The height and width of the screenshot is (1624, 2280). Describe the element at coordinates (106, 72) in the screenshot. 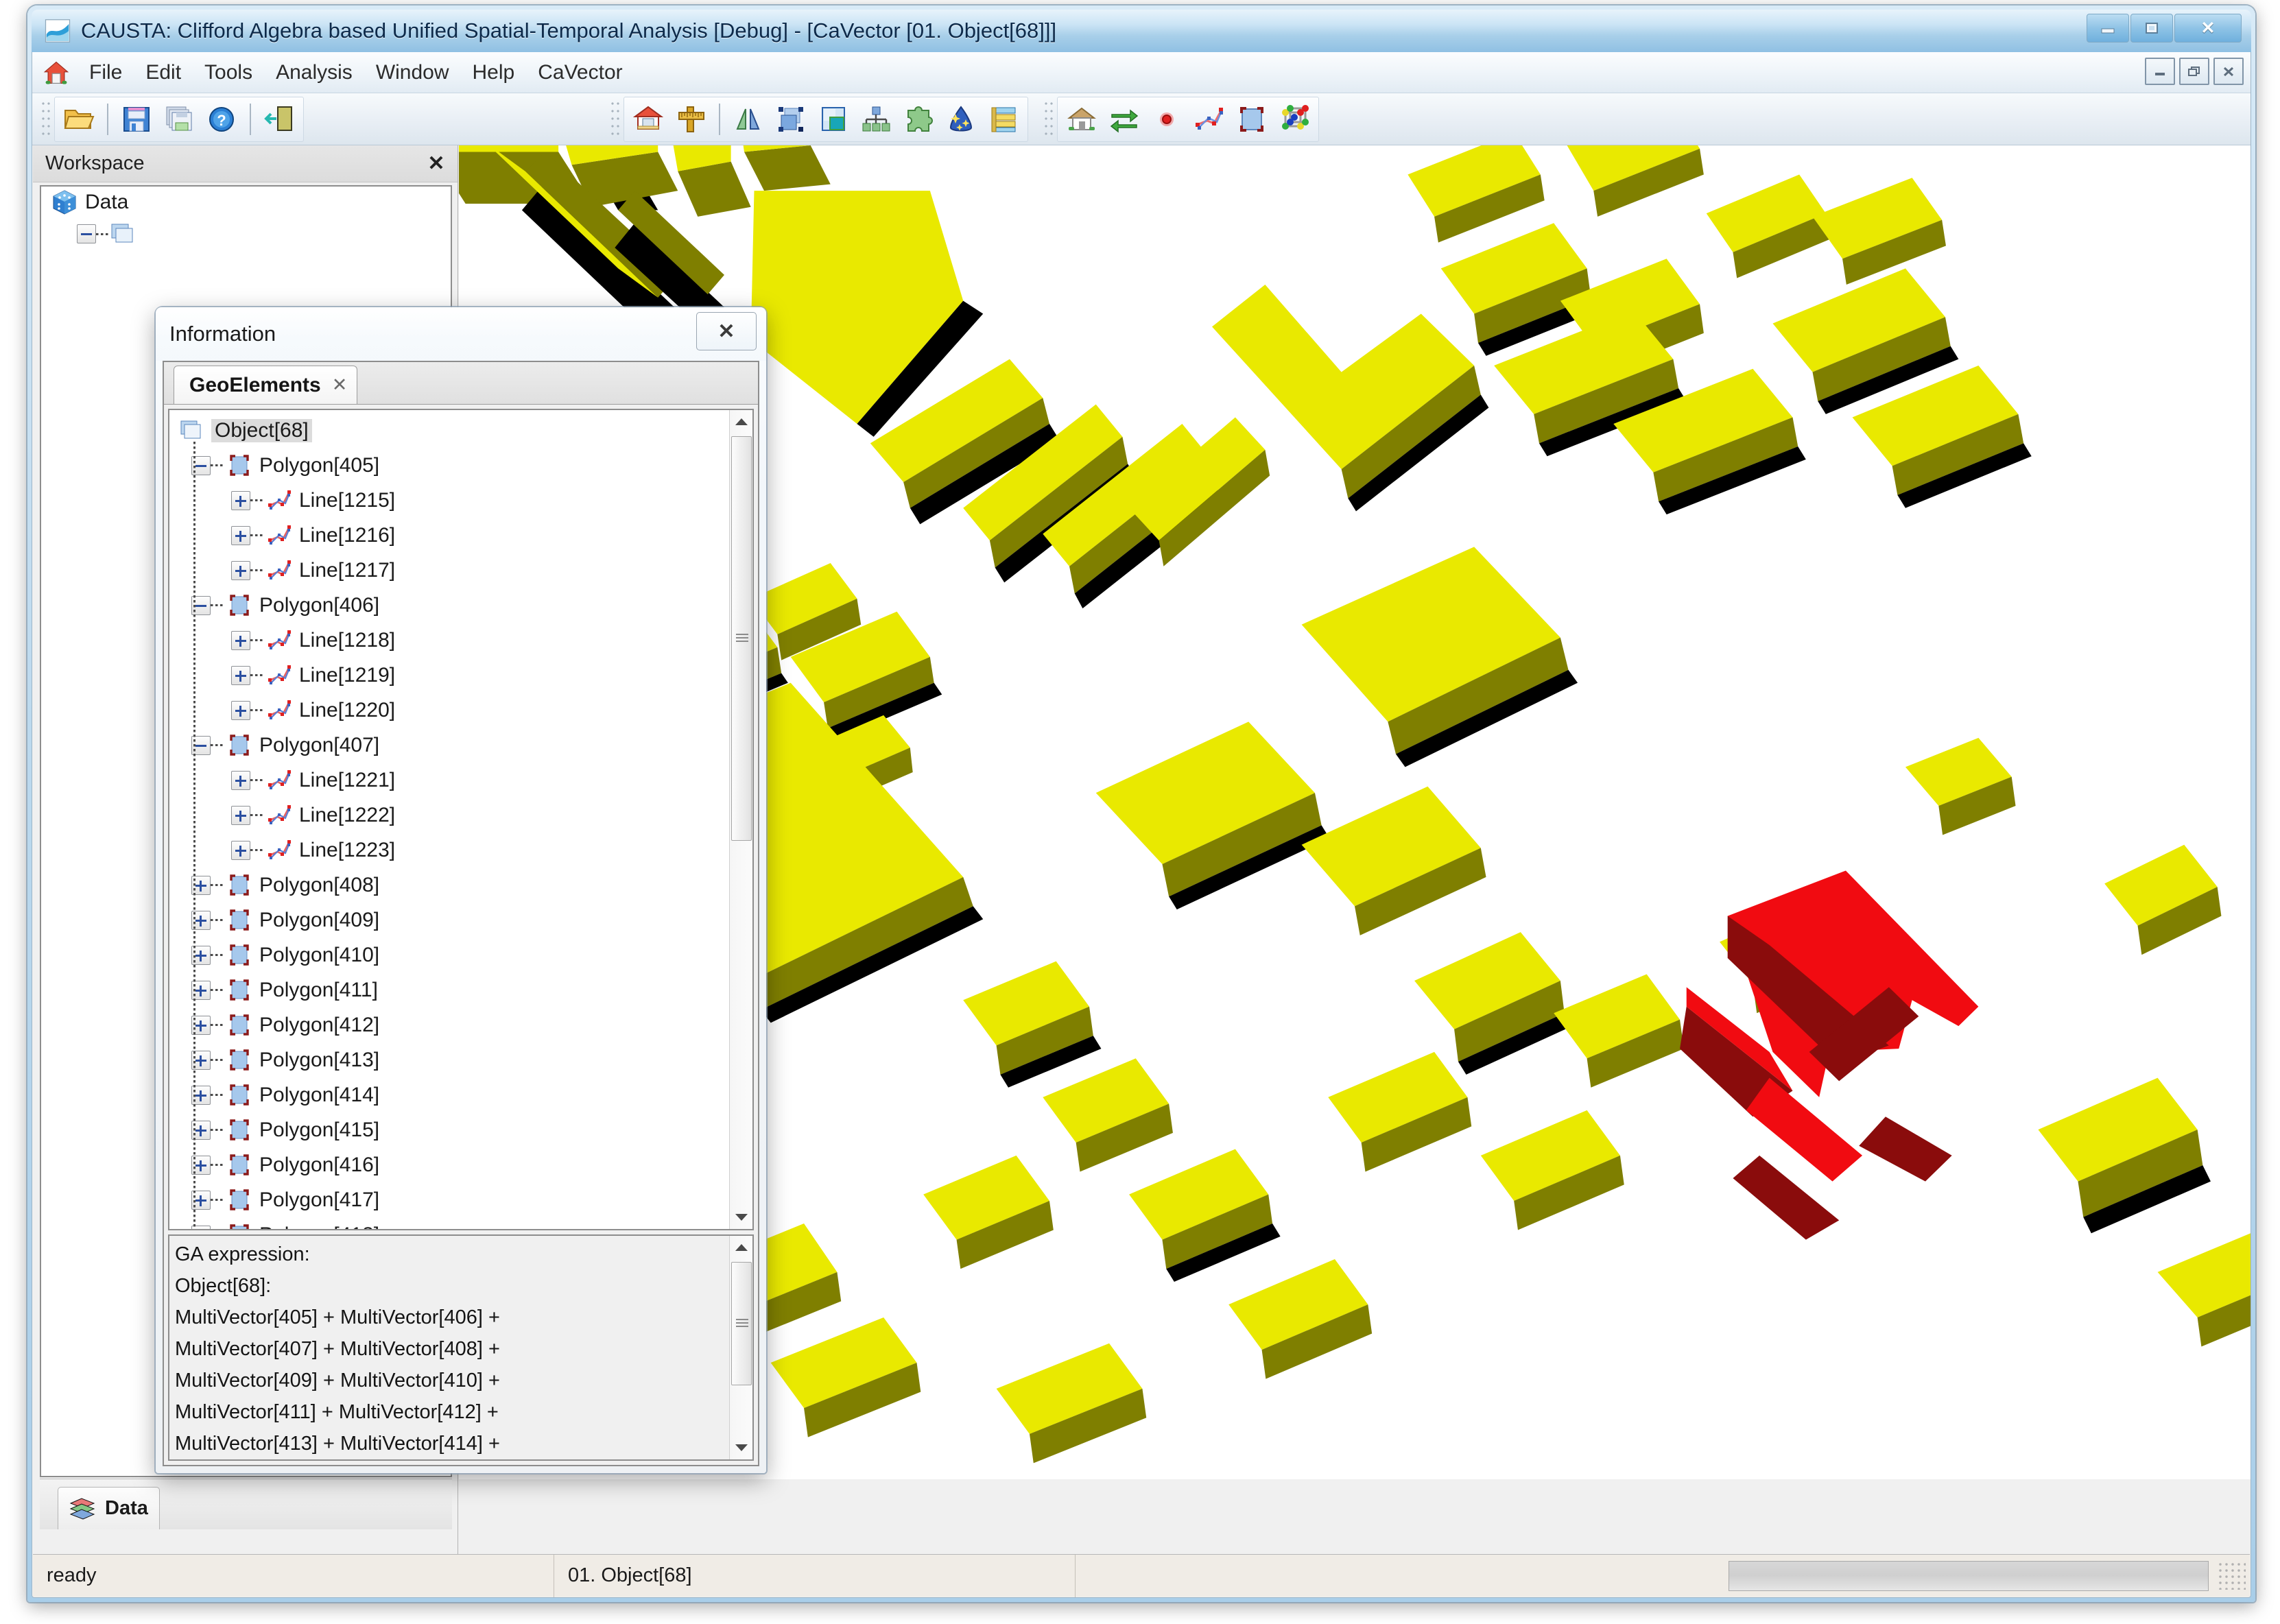

I see `menu-file: File` at that location.